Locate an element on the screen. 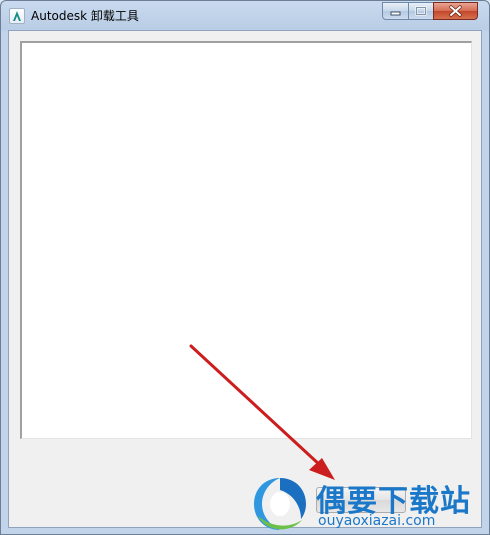  autodesk-logo-icon is located at coordinates (17, 16).